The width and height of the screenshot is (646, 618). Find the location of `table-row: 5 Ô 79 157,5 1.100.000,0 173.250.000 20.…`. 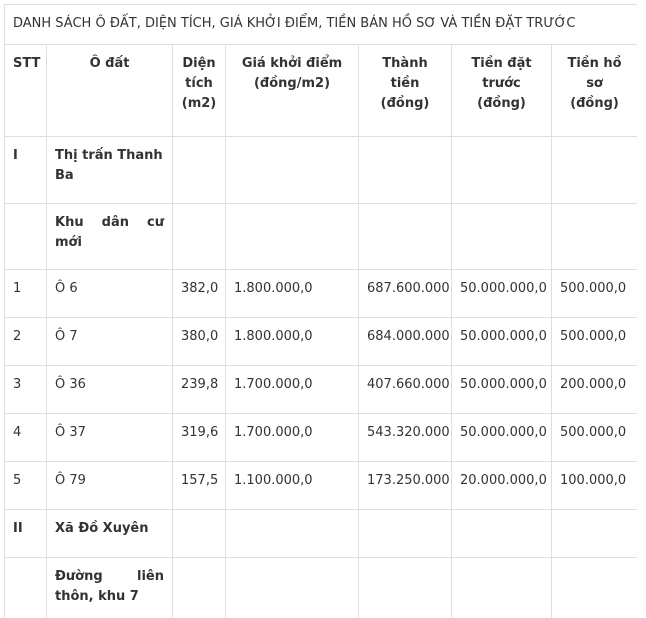

table-row: 5 Ô 79 157,5 1.100.000,0 173.250.000 20.… is located at coordinates (320, 485).